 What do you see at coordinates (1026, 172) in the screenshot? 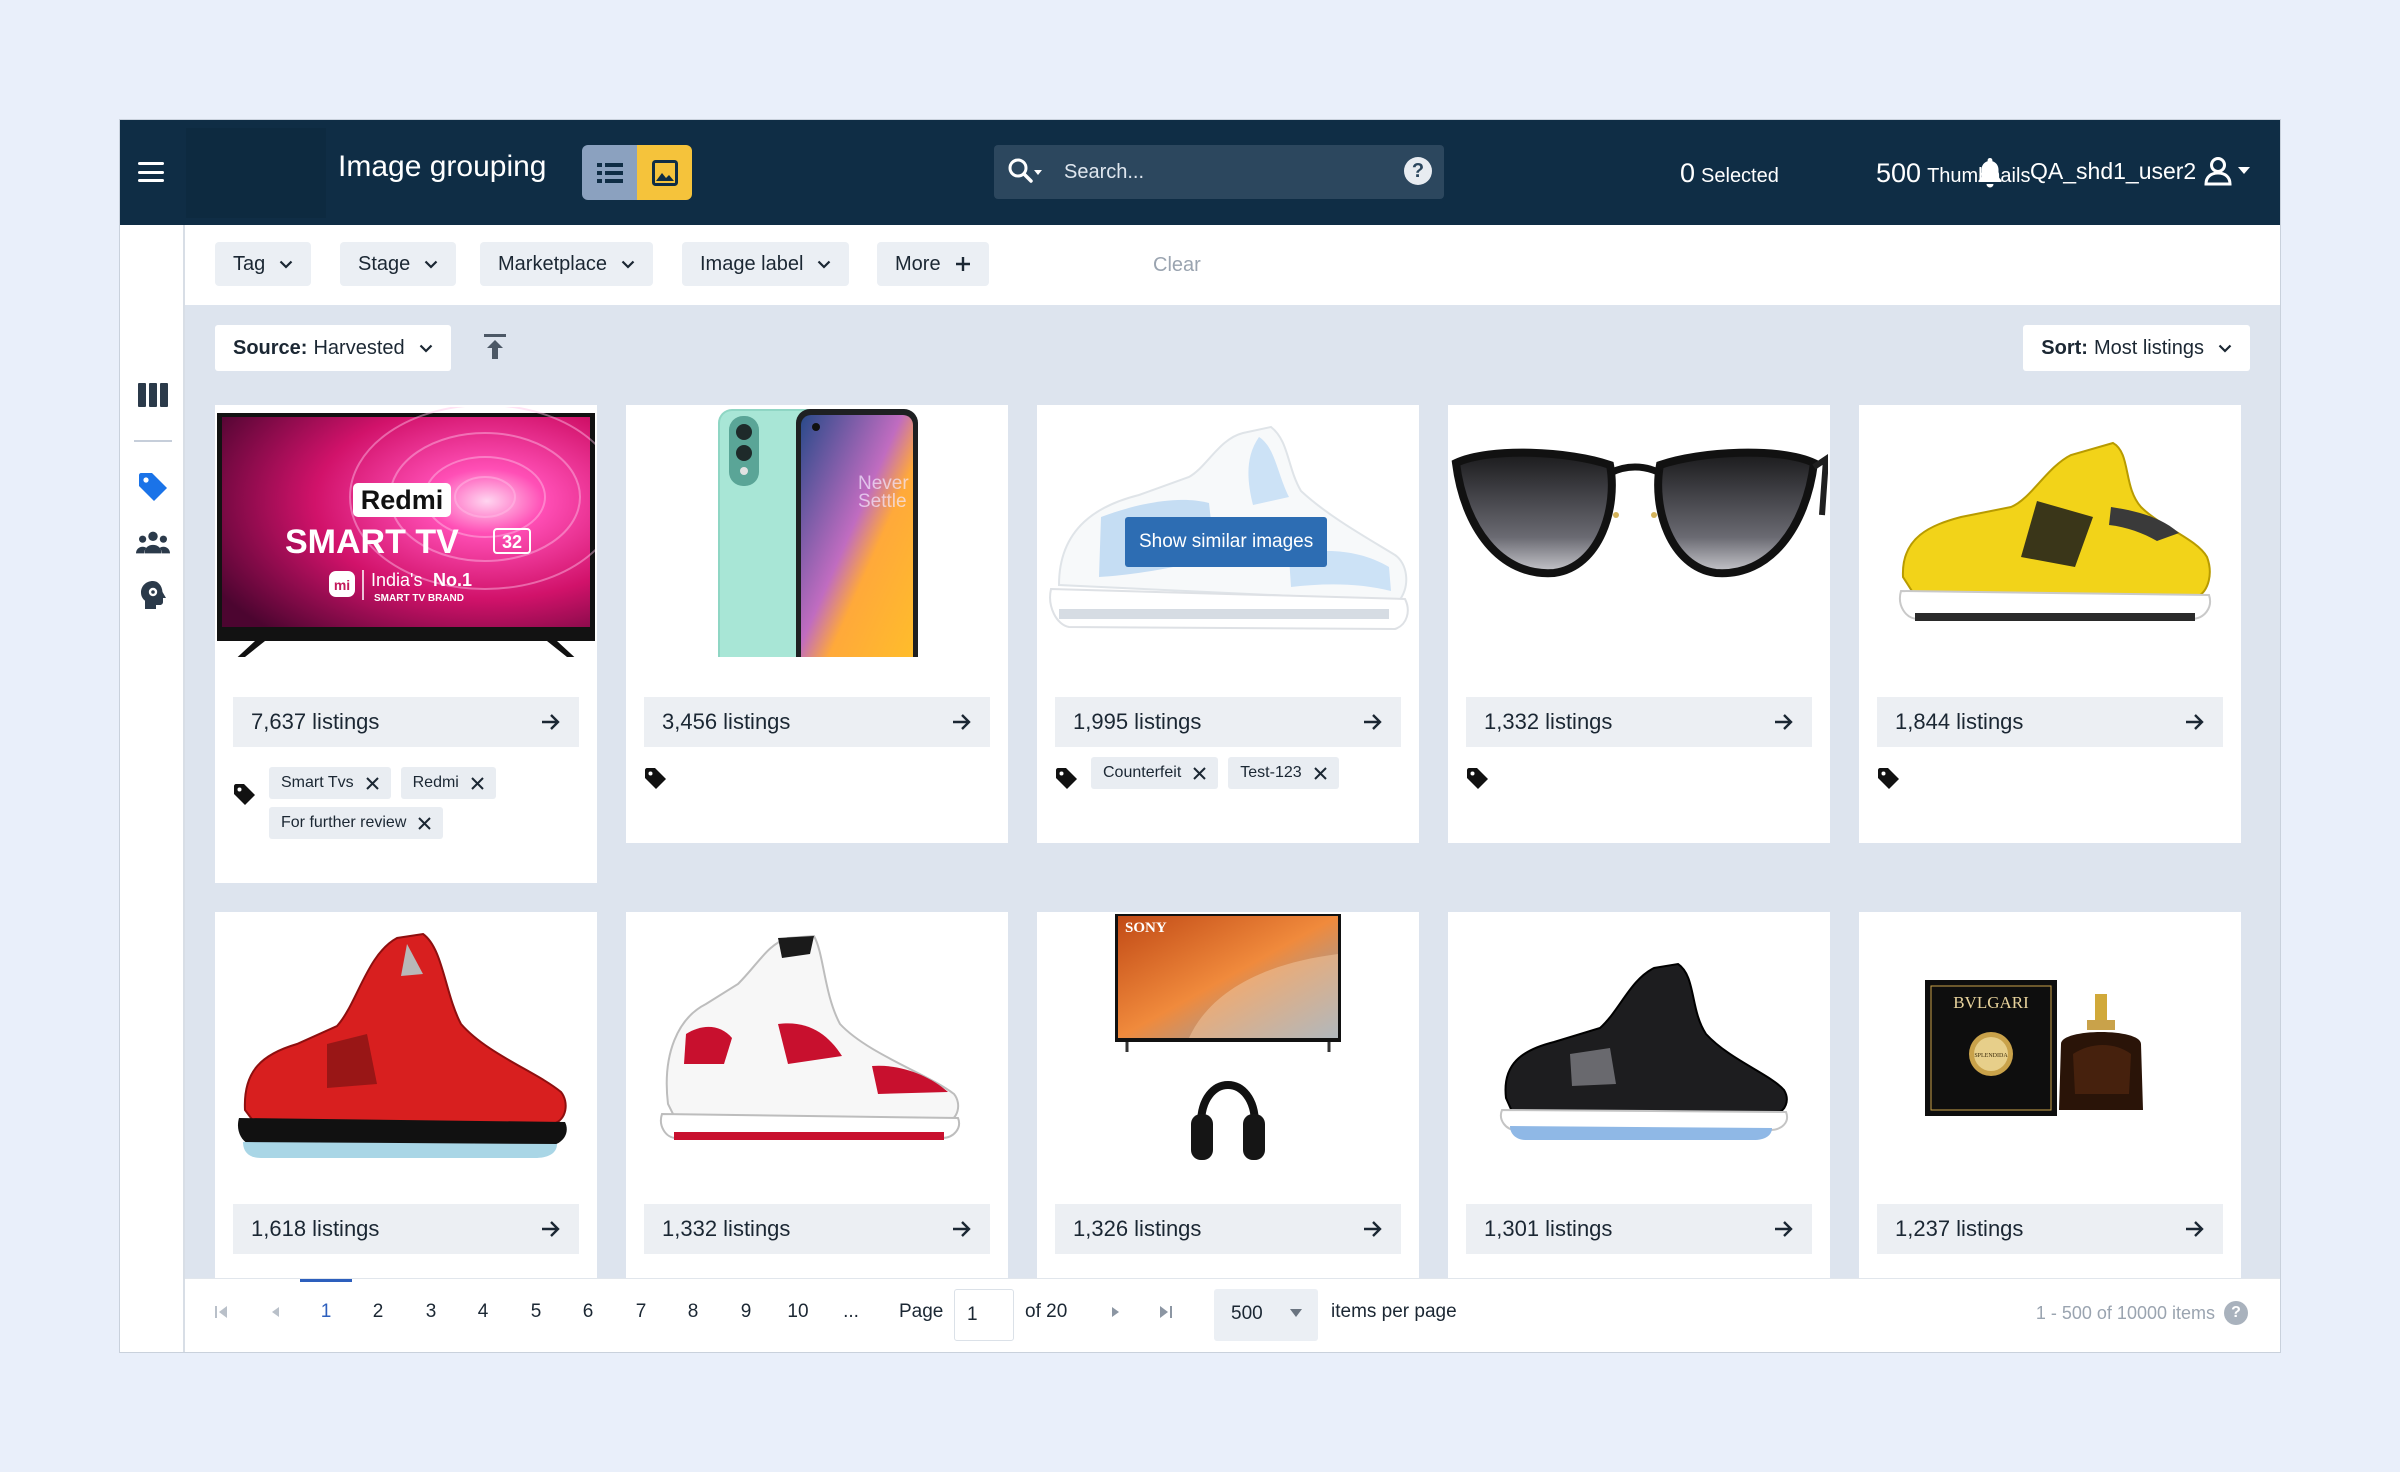
I see `search-icon` at bounding box center [1026, 172].